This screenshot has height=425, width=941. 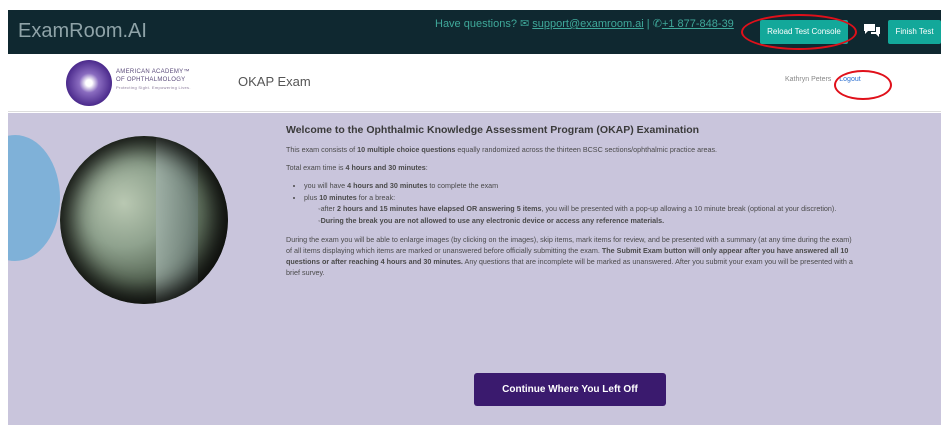 I want to click on support-email-link: support@examroom.ai, so click(x=587, y=24).